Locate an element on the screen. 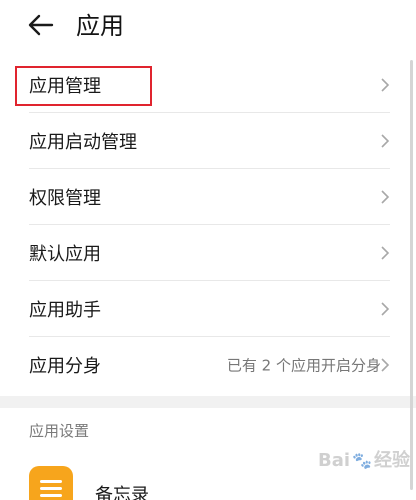 The width and height of the screenshot is (416, 500). row-label: 权限管理 is located at coordinates (65, 198).